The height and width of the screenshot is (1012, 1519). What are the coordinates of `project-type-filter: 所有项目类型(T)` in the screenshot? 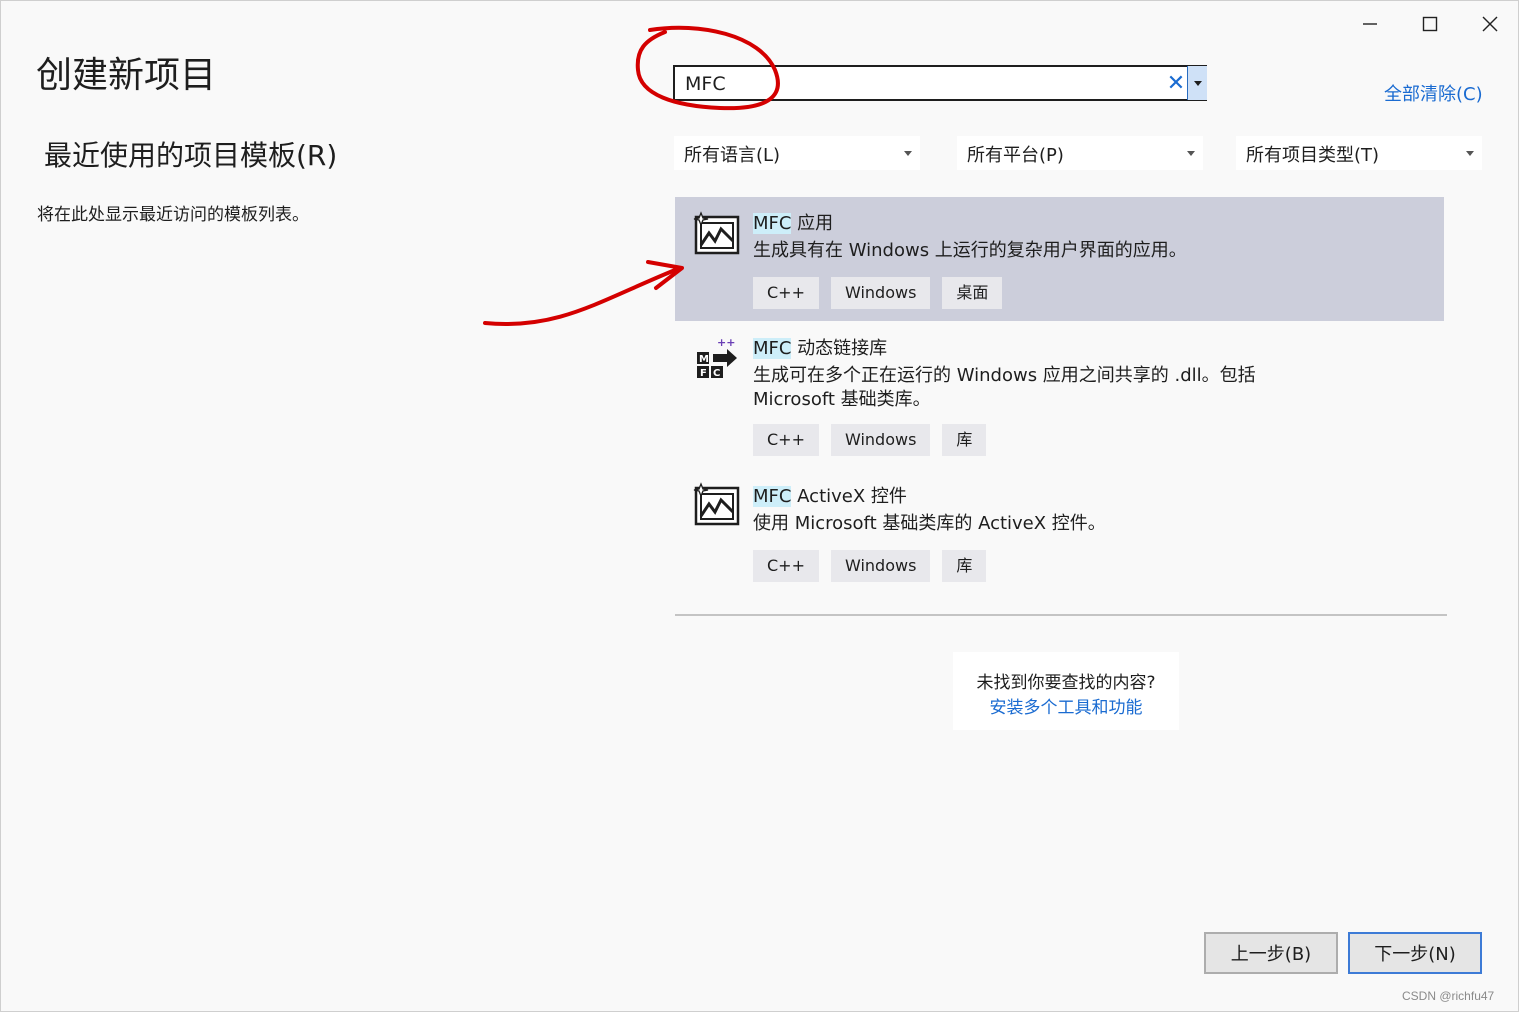 It's located at (1359, 153).